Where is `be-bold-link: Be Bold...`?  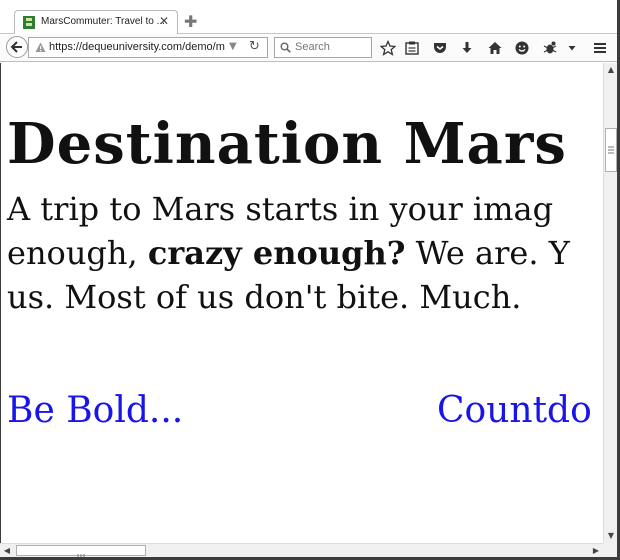
be-bold-link: Be Bold... is located at coordinates (95, 411).